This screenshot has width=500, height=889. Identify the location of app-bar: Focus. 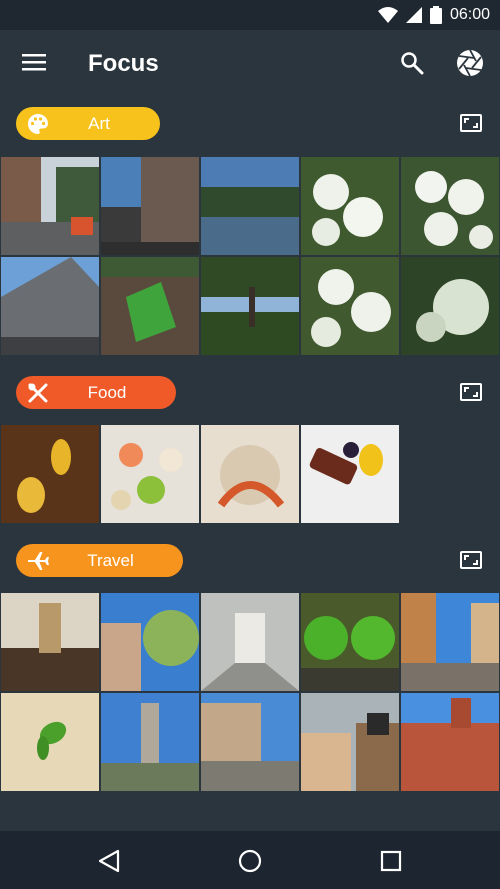
(250, 63).